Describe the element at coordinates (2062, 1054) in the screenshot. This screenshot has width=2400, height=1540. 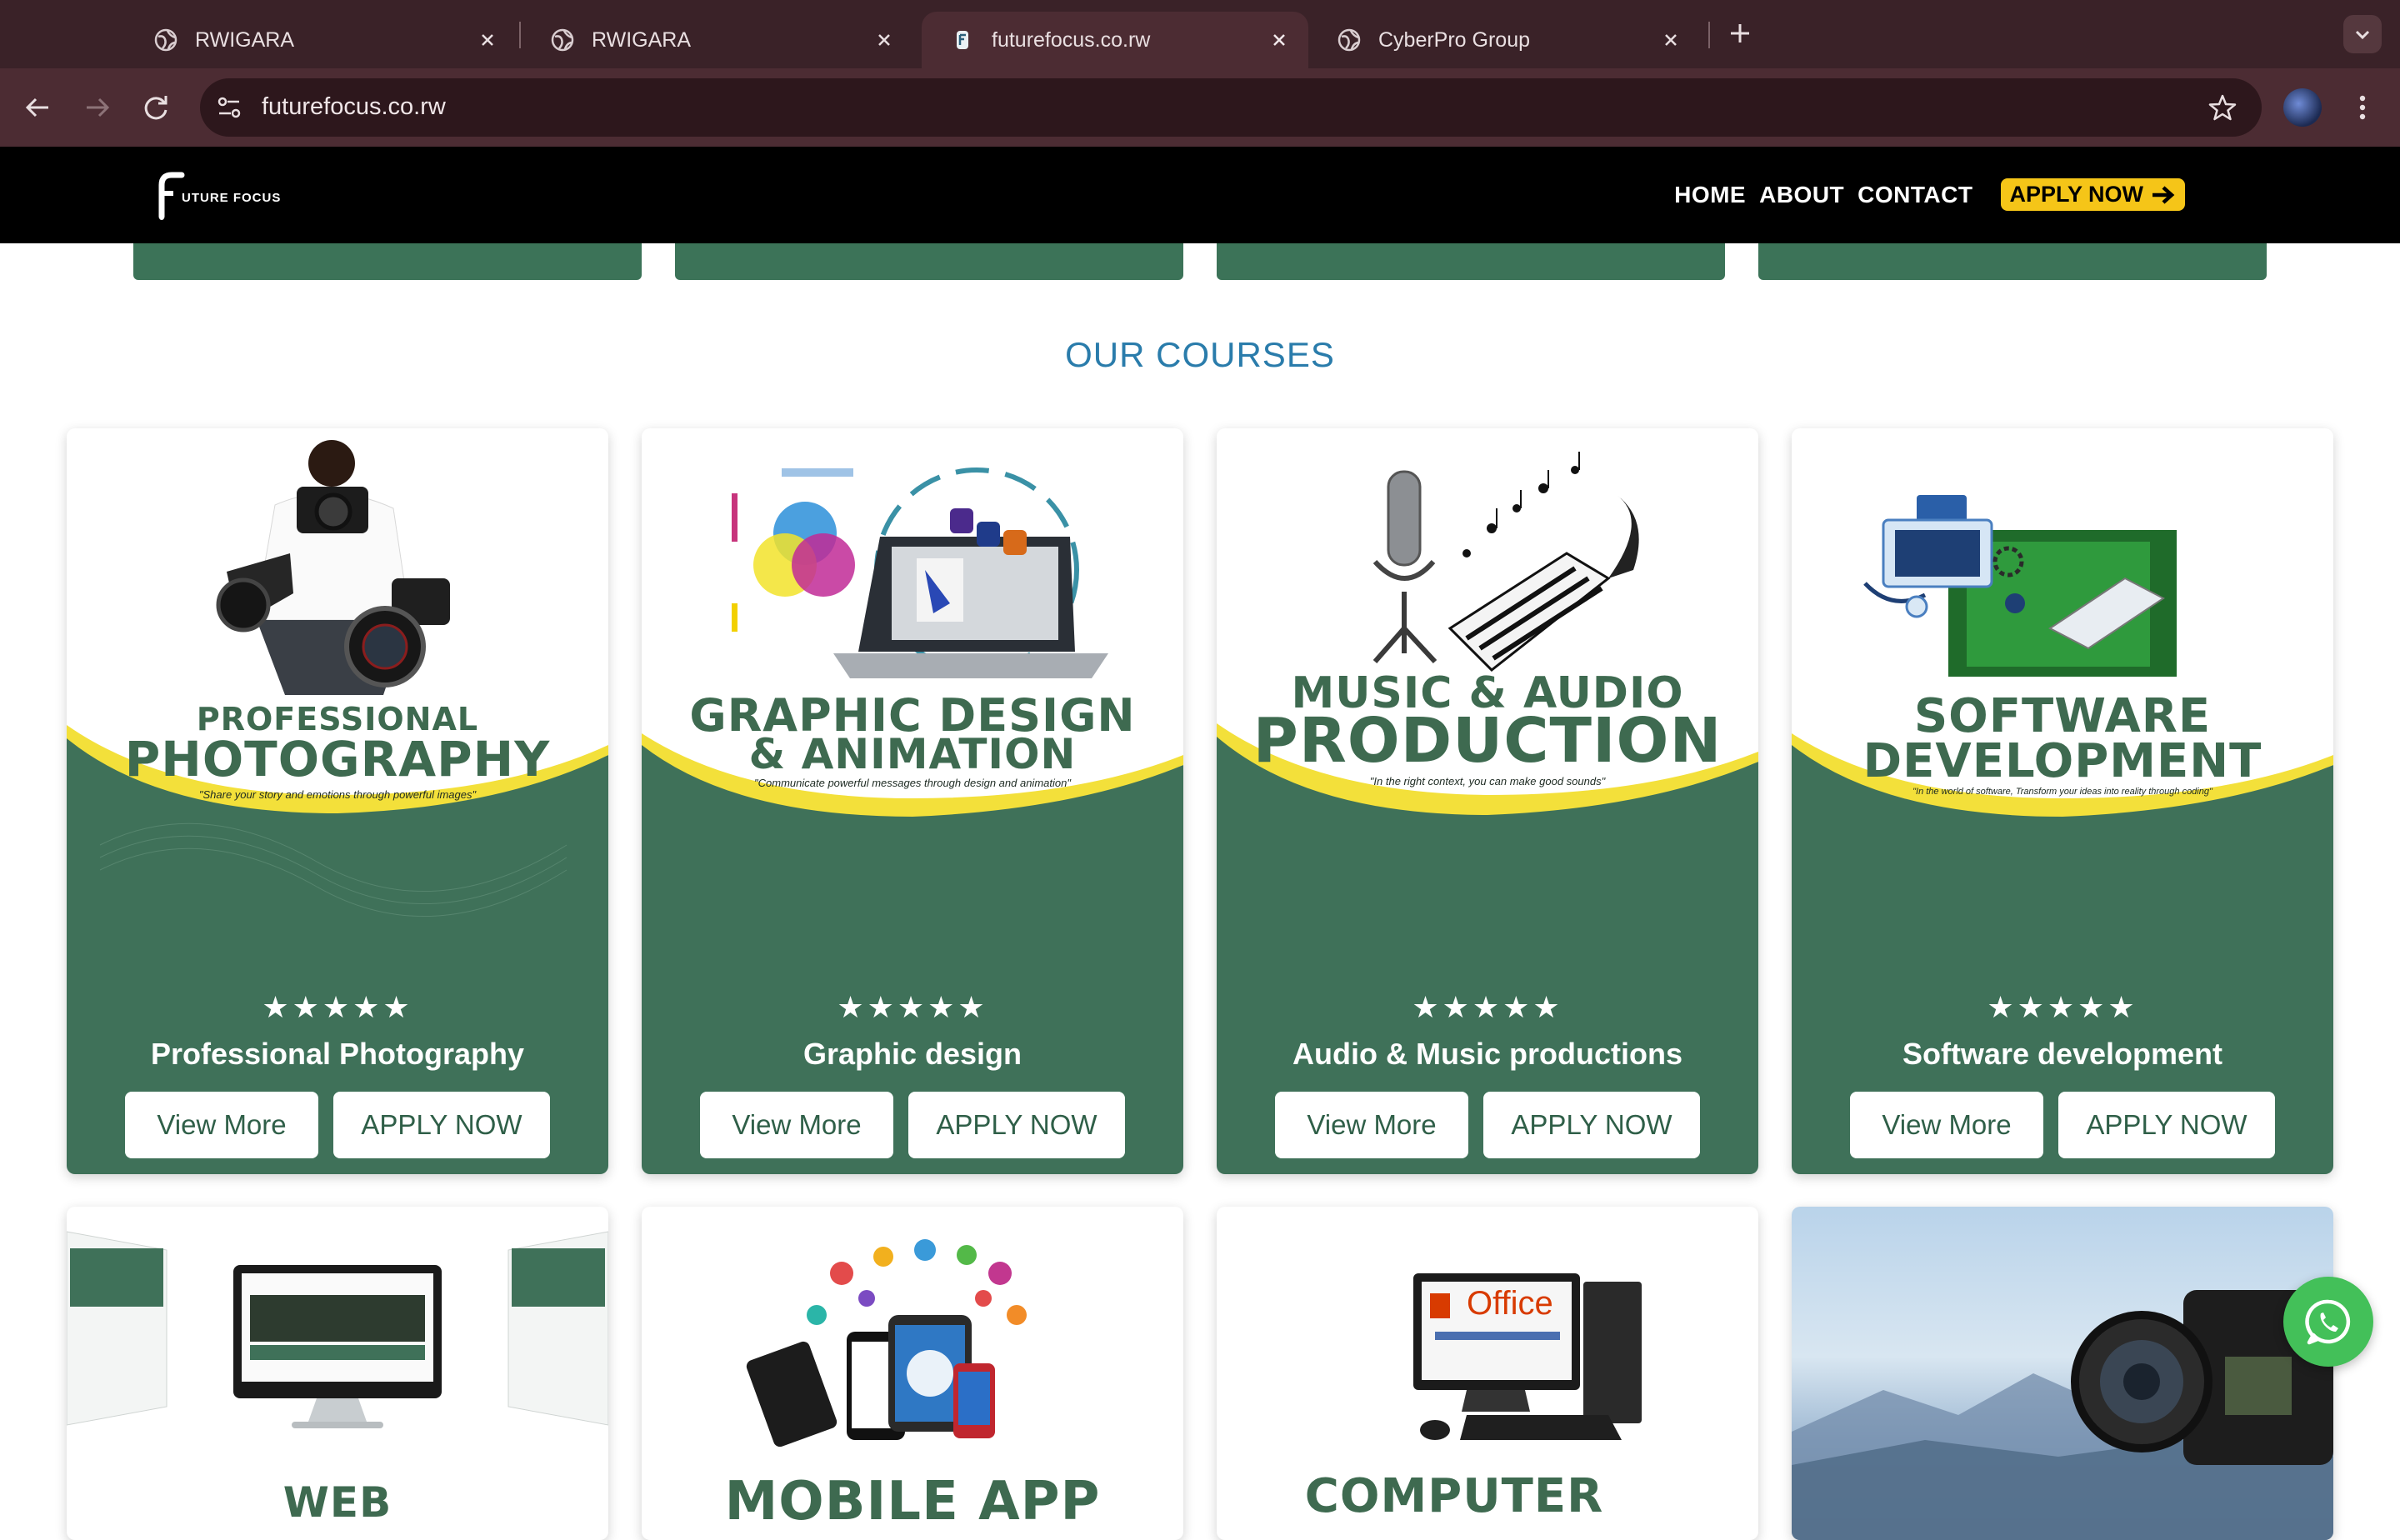
I see `course-name: Software development` at that location.